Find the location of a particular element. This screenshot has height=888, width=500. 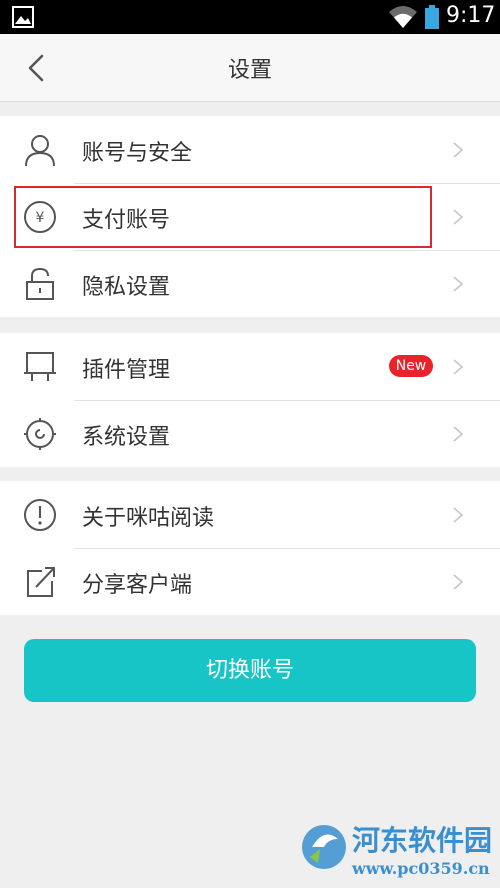

plugin-icon is located at coordinates (40, 366).